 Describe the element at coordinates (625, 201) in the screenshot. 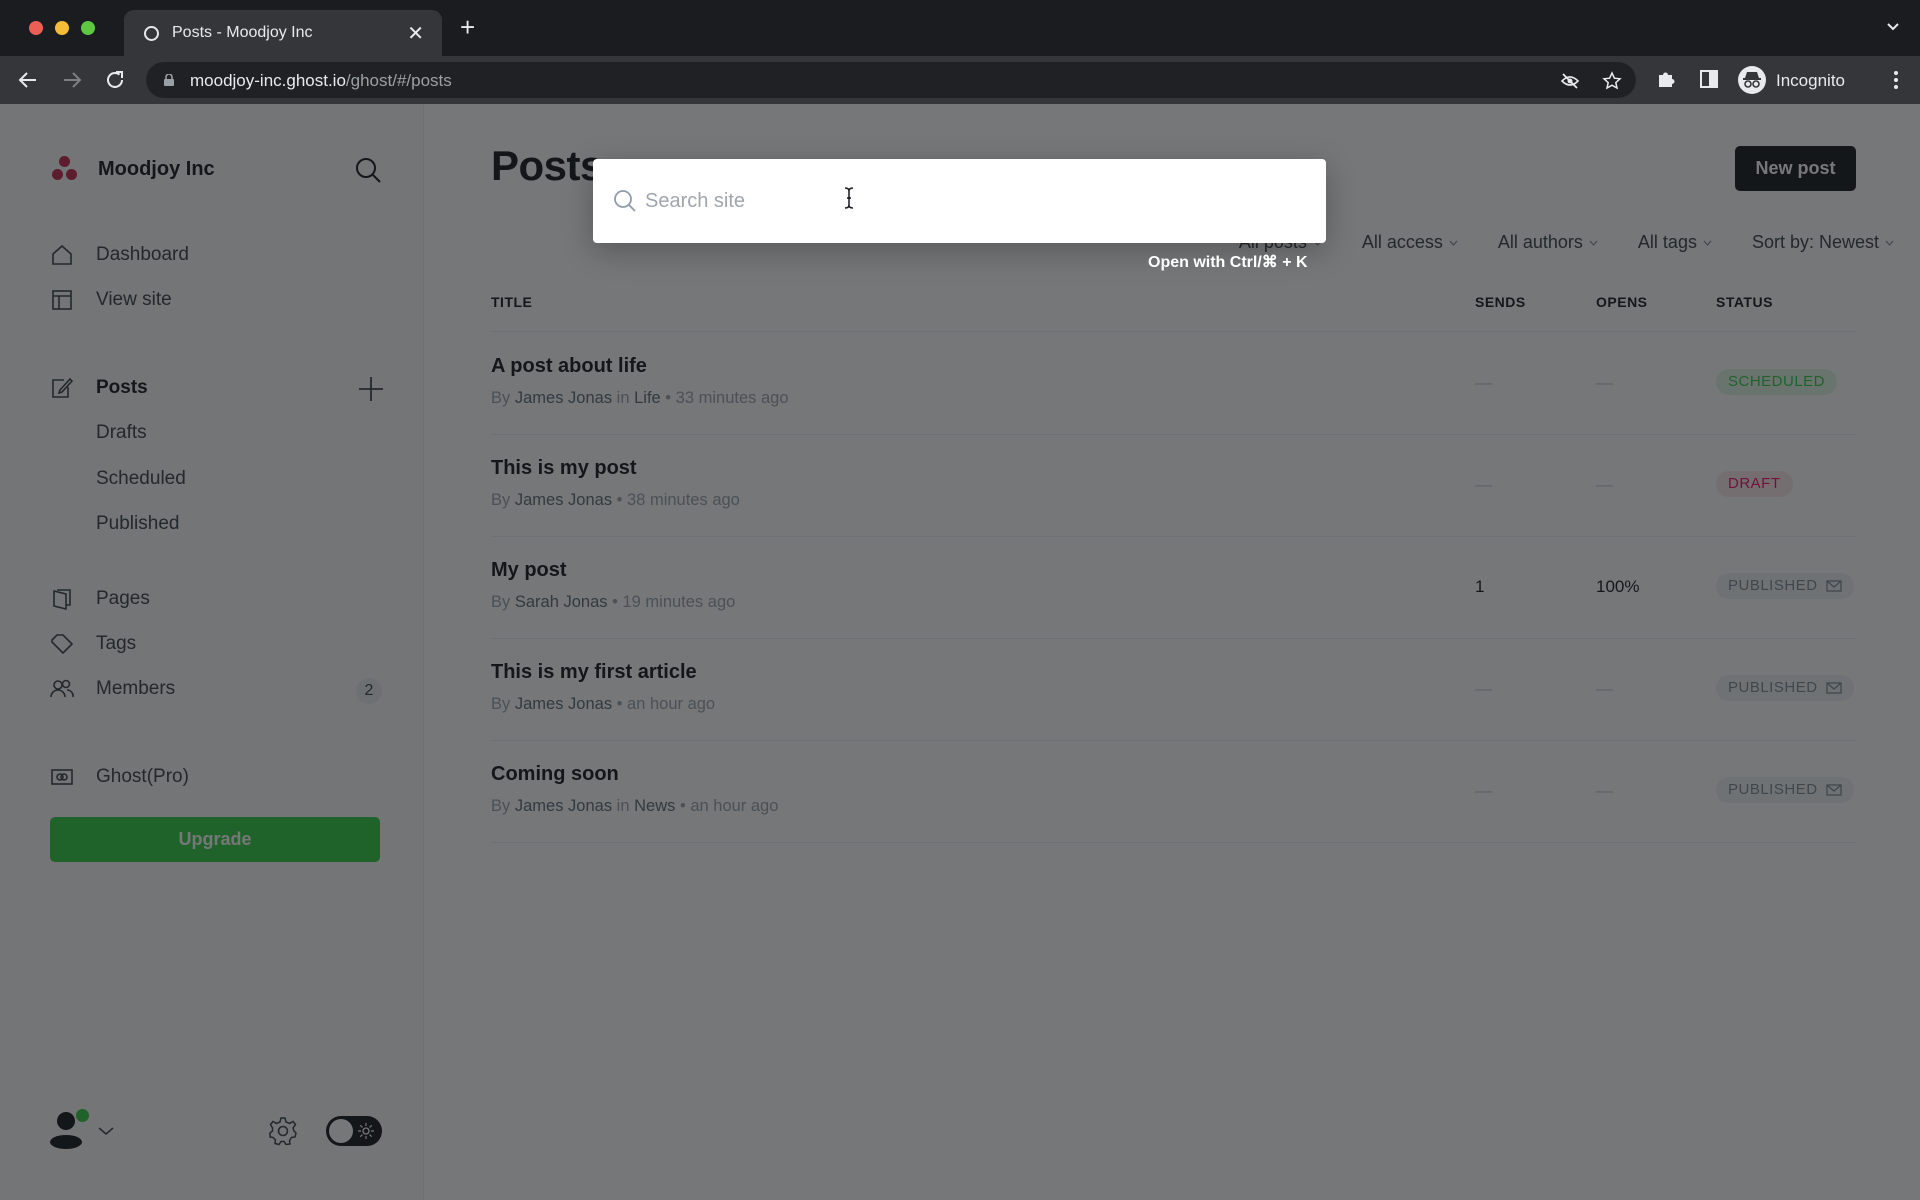

I see `search-icon` at that location.